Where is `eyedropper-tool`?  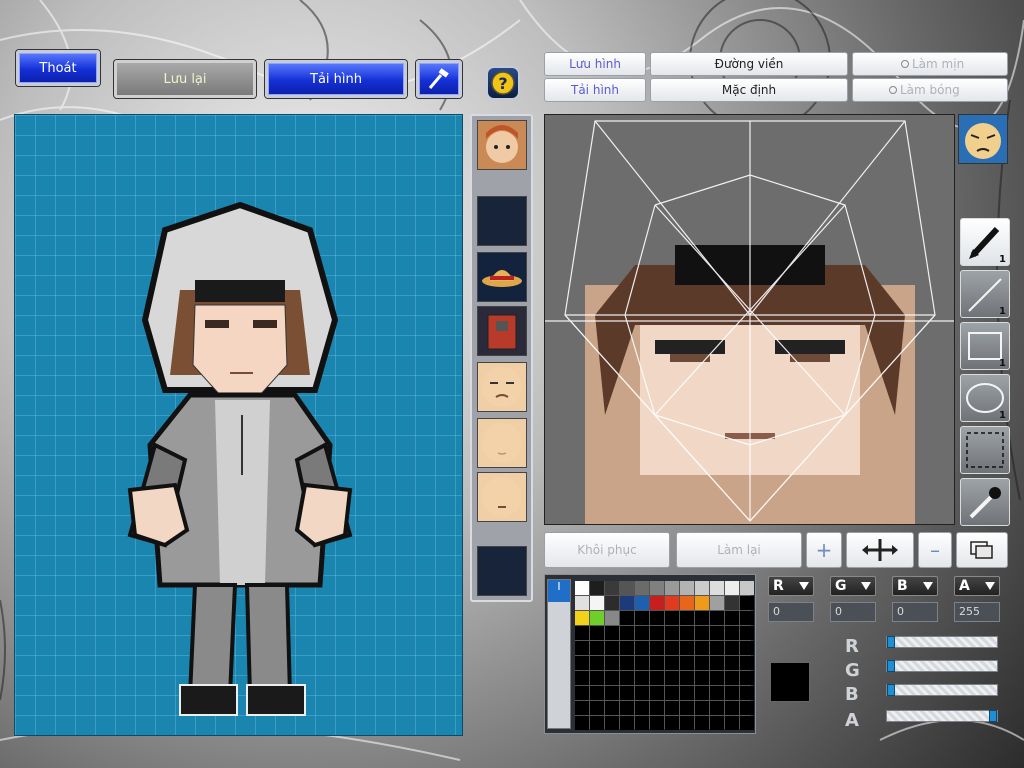
eyedropper-tool is located at coordinates (985, 502).